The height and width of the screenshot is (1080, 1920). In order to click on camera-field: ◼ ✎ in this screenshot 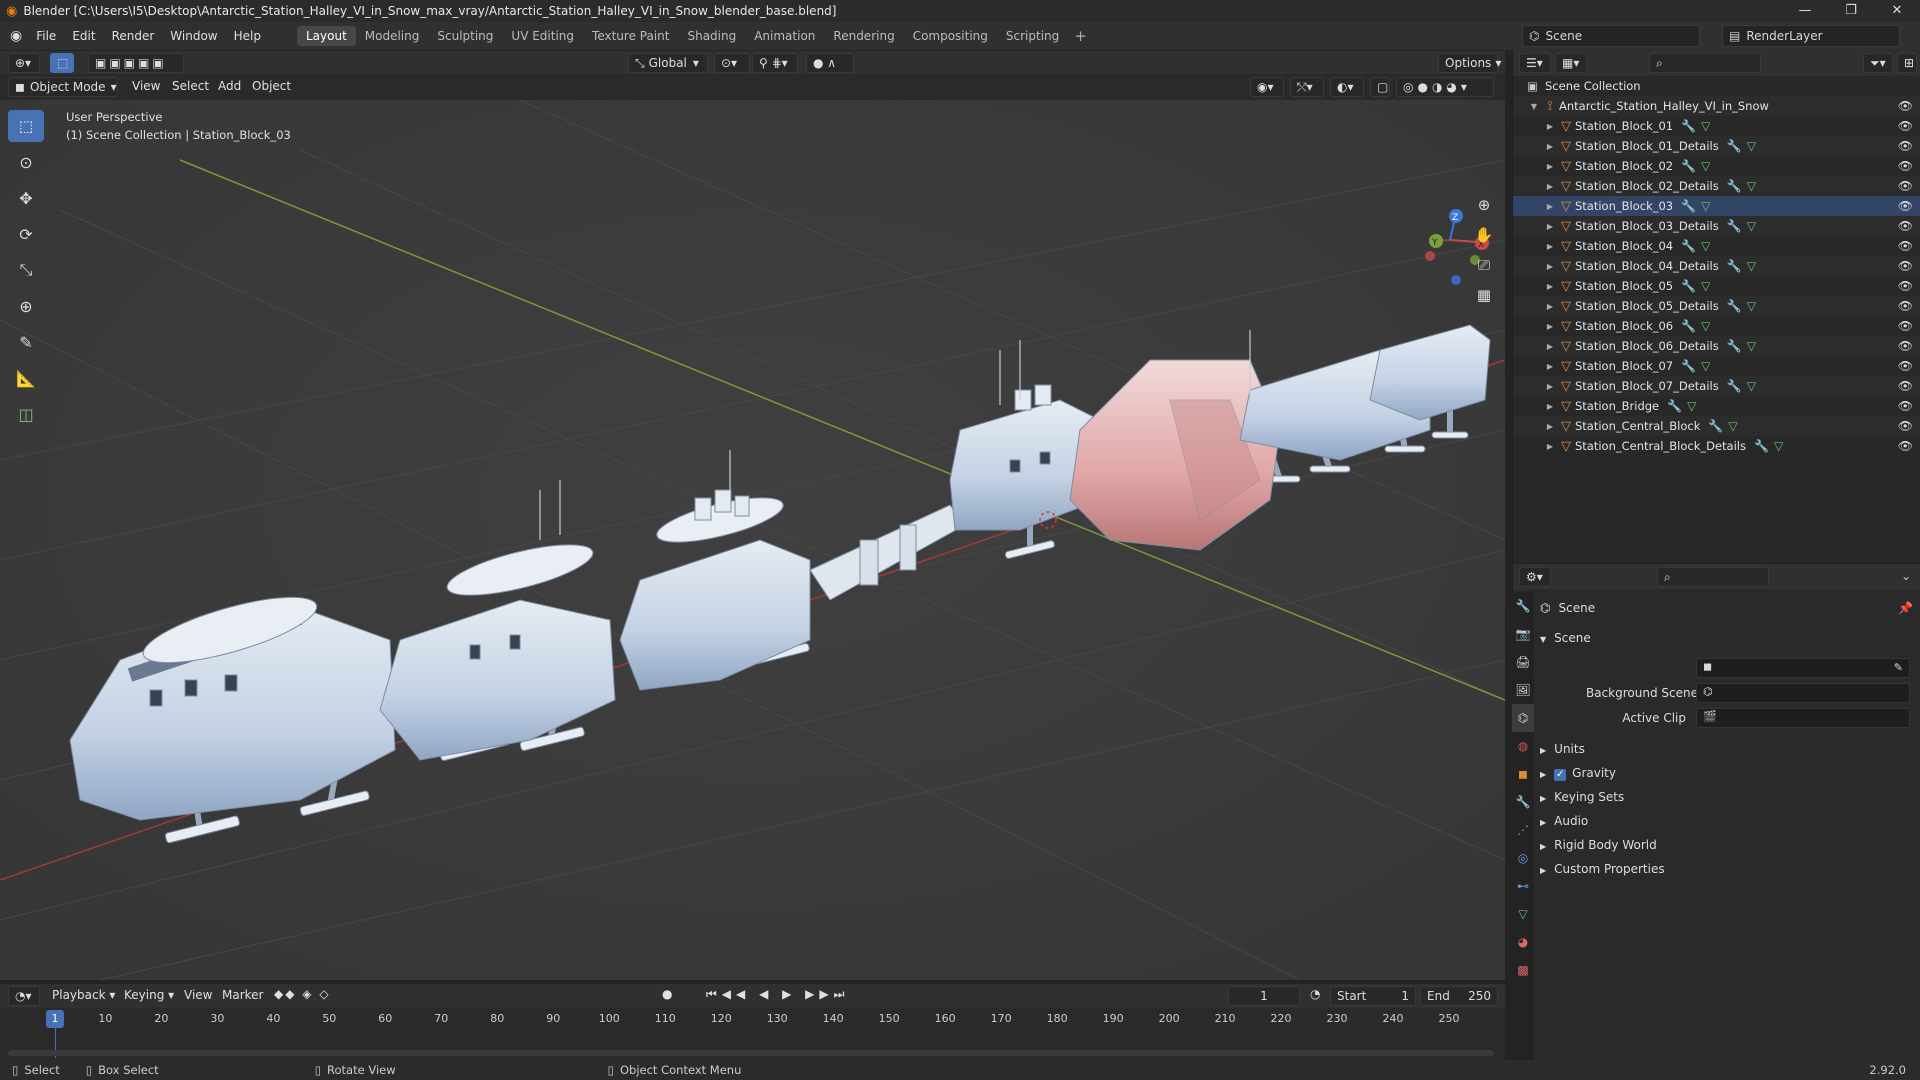, I will do `click(1803, 668)`.